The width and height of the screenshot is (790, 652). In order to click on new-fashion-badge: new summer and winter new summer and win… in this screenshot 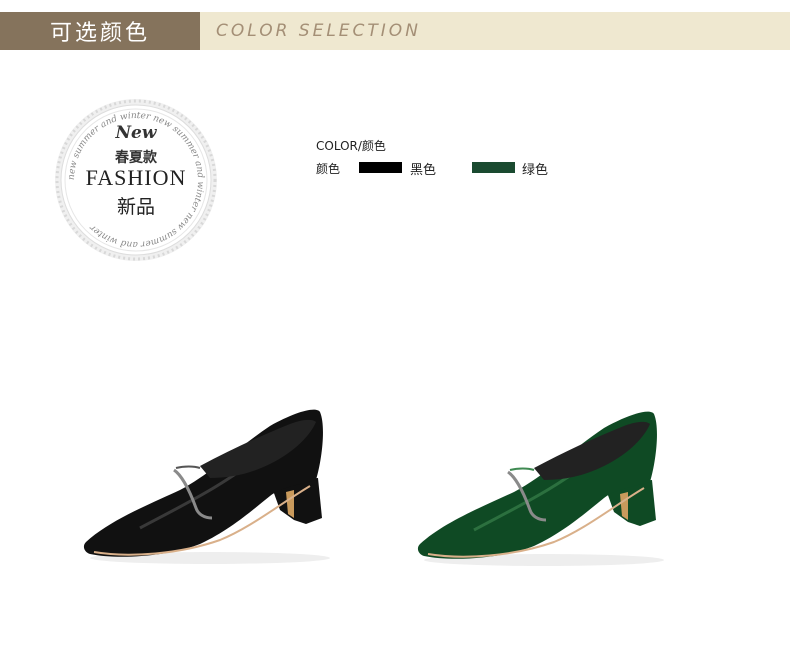, I will do `click(136, 180)`.